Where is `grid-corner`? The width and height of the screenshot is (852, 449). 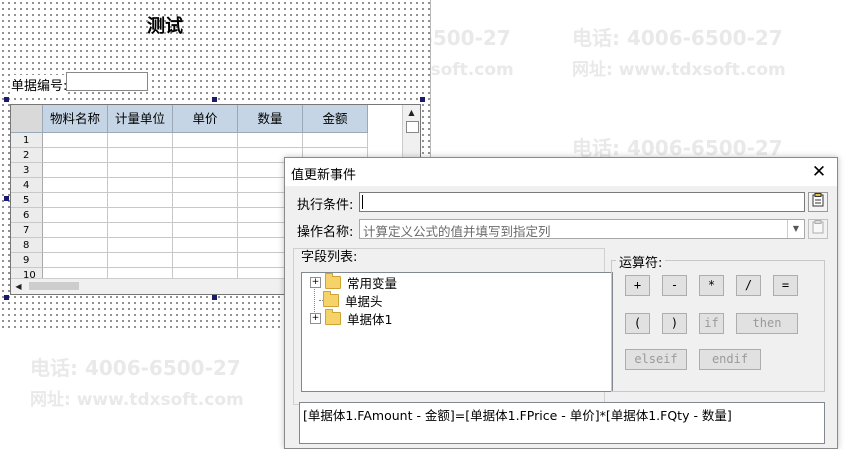 grid-corner is located at coordinates (27, 119).